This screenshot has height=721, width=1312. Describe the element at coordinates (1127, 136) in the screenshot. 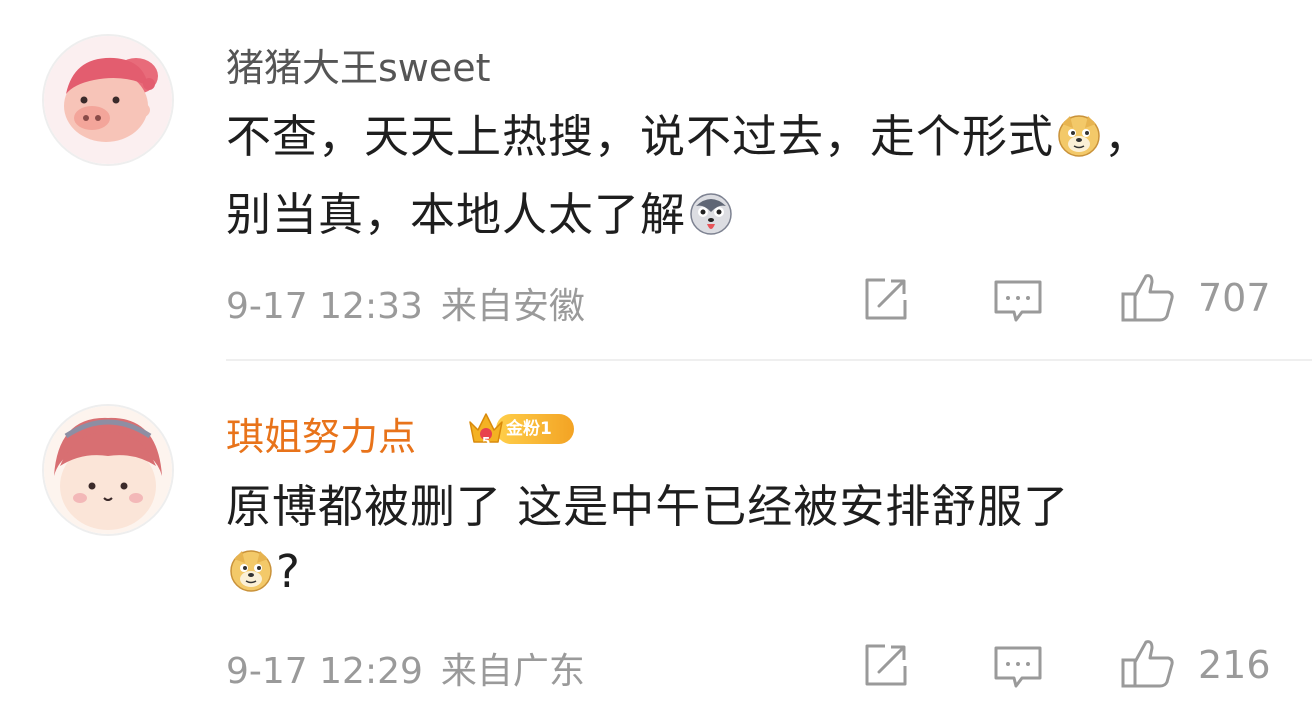

I see `comment-text: ，` at that location.